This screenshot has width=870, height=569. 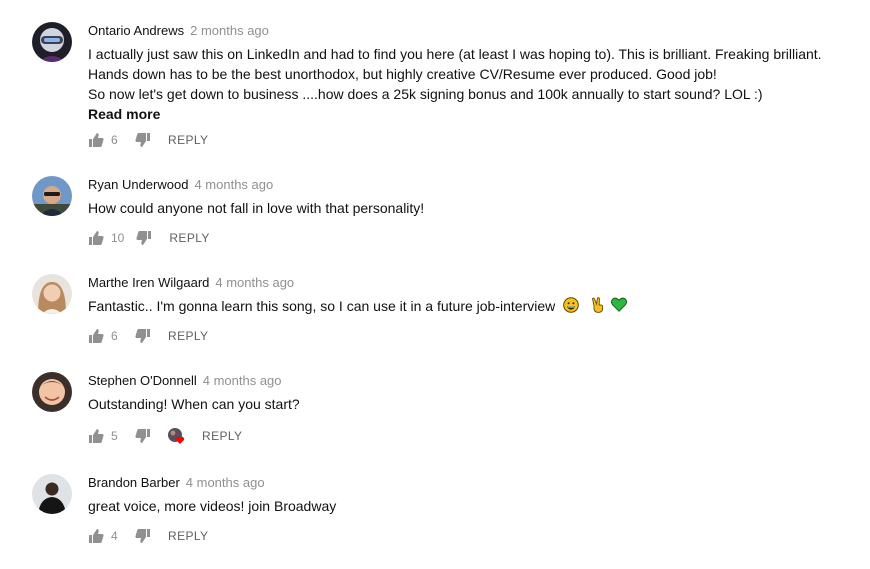 What do you see at coordinates (212, 506) in the screenshot?
I see `comment-text-line: great voice, more videos! join Broadway` at bounding box center [212, 506].